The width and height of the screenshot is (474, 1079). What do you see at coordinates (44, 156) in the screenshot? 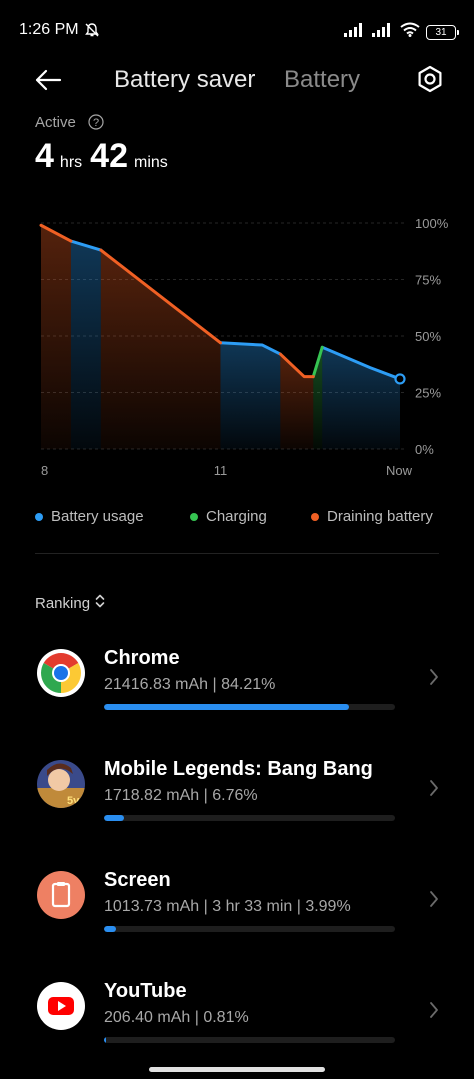
I see `duration-hours: 4` at bounding box center [44, 156].